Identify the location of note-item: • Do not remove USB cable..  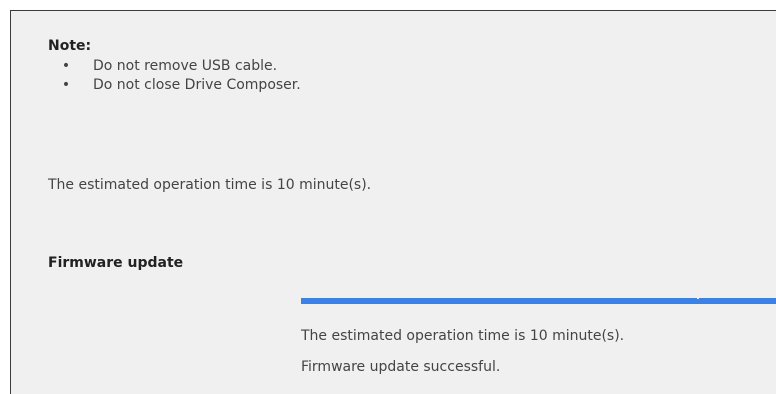
(181, 66).